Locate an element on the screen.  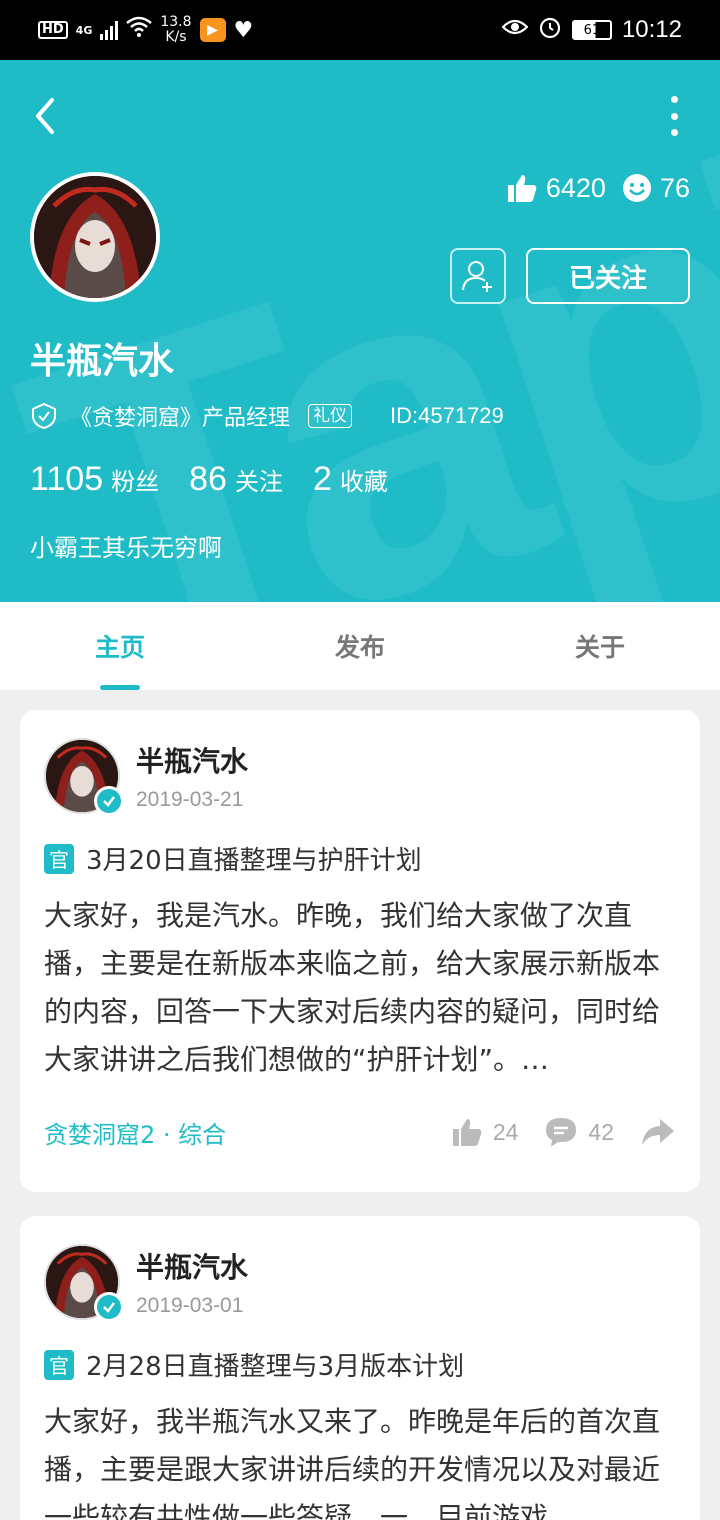
back-arrow-icon is located at coordinates (45, 116).